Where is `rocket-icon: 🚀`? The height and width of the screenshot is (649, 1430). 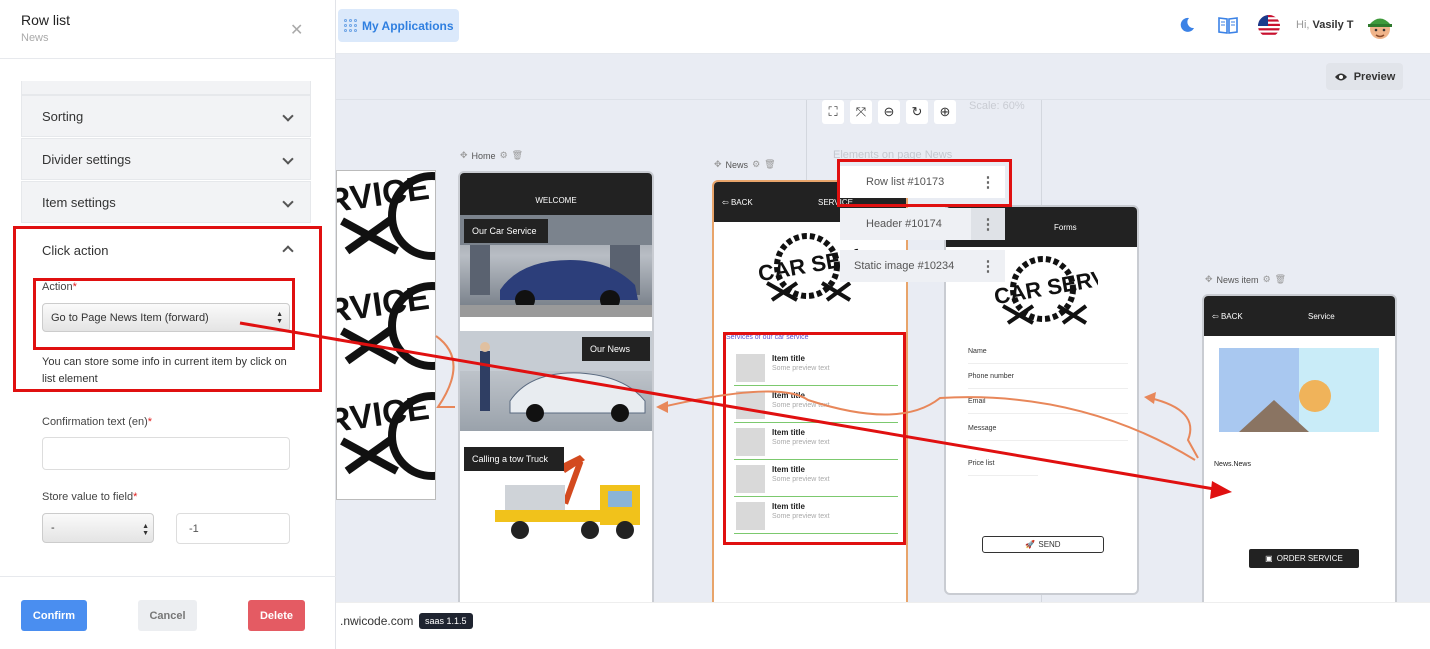
rocket-icon: 🚀 is located at coordinates (1030, 544).